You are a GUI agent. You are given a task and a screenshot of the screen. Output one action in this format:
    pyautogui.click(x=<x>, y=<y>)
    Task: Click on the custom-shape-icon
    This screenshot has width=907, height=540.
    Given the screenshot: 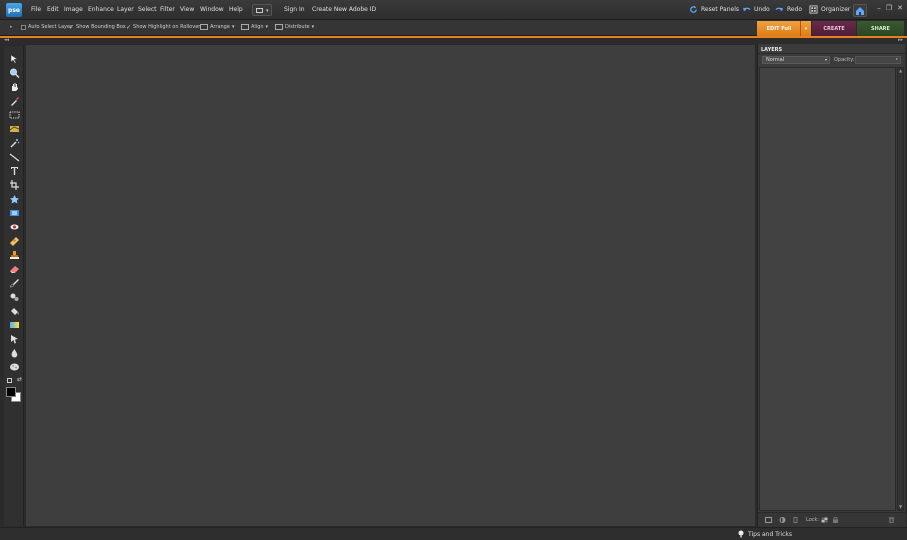 What is the action you would take?
    pyautogui.click(x=14, y=339)
    